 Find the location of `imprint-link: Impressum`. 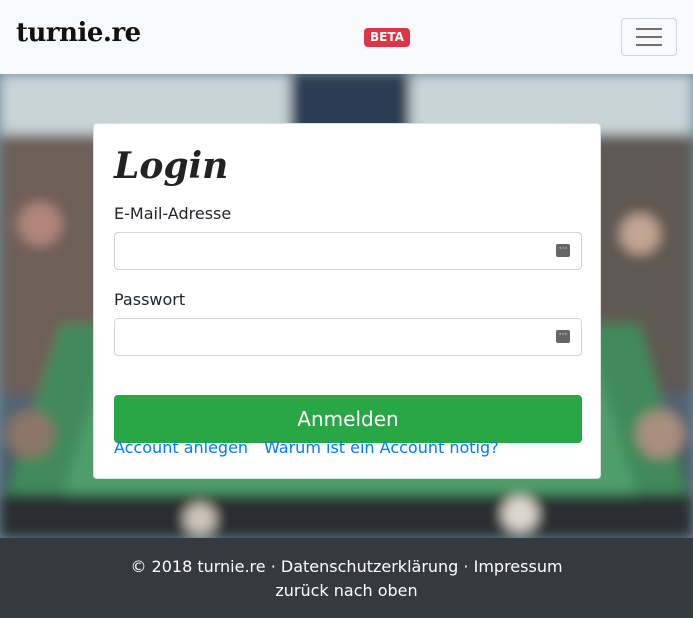

imprint-link: Impressum is located at coordinates (518, 566).